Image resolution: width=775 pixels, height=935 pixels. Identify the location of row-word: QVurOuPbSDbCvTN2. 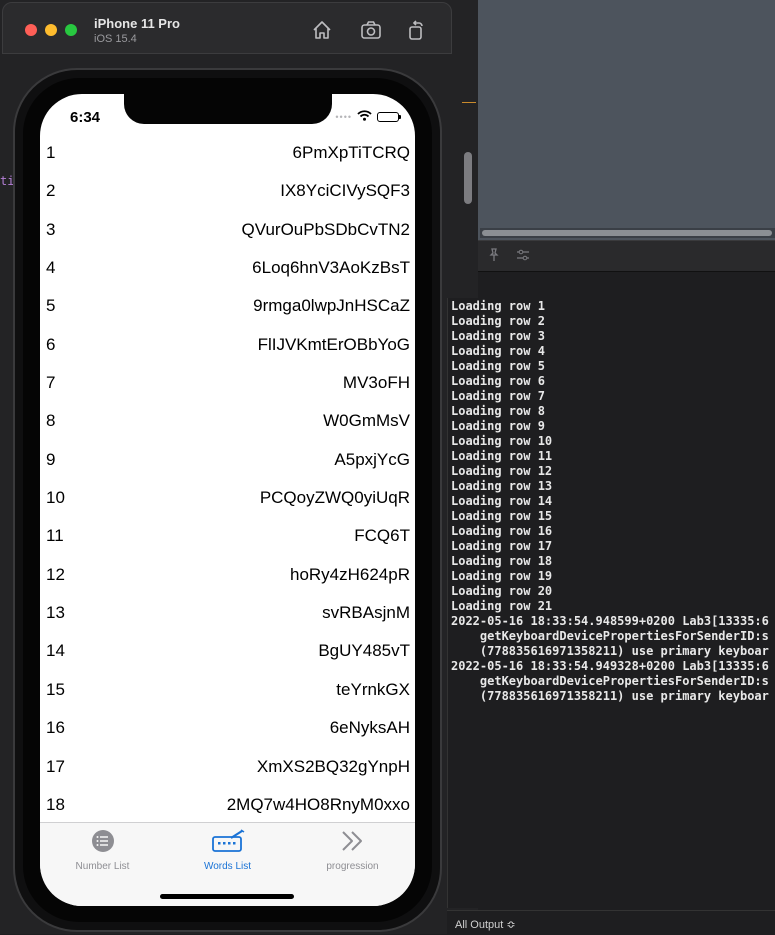
(325, 229).